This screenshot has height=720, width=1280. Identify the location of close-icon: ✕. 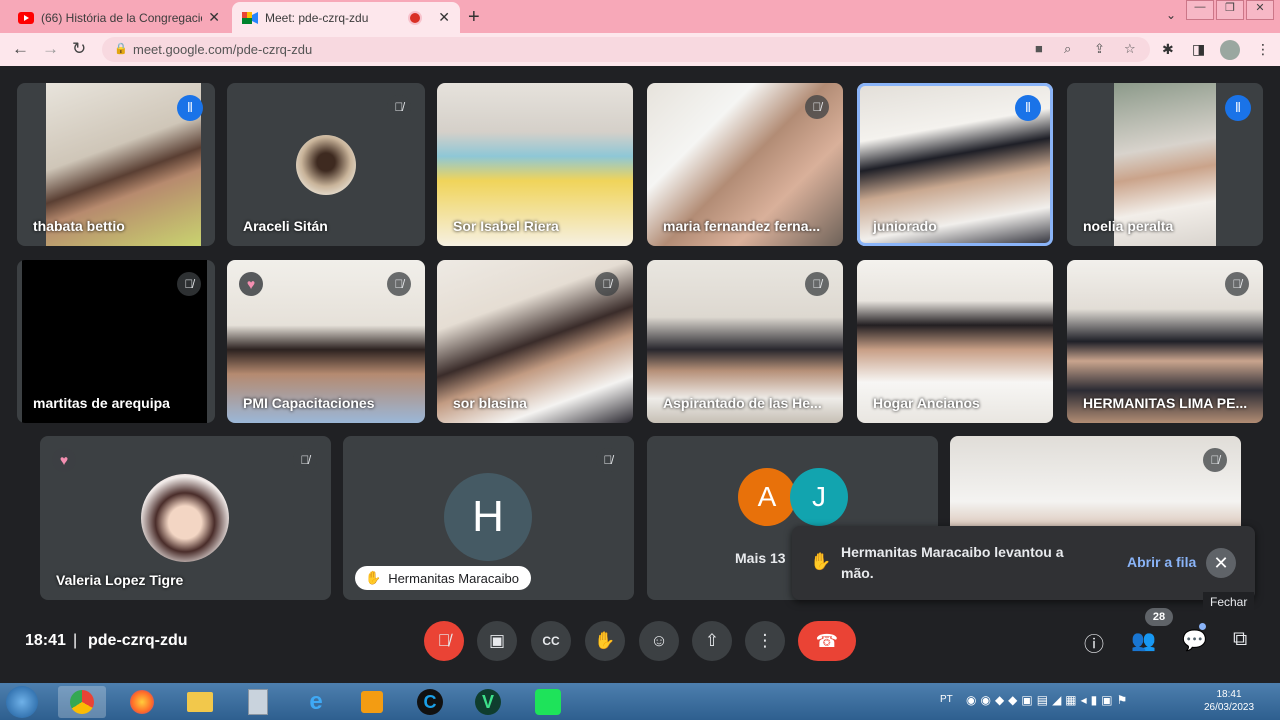
(1221, 563).